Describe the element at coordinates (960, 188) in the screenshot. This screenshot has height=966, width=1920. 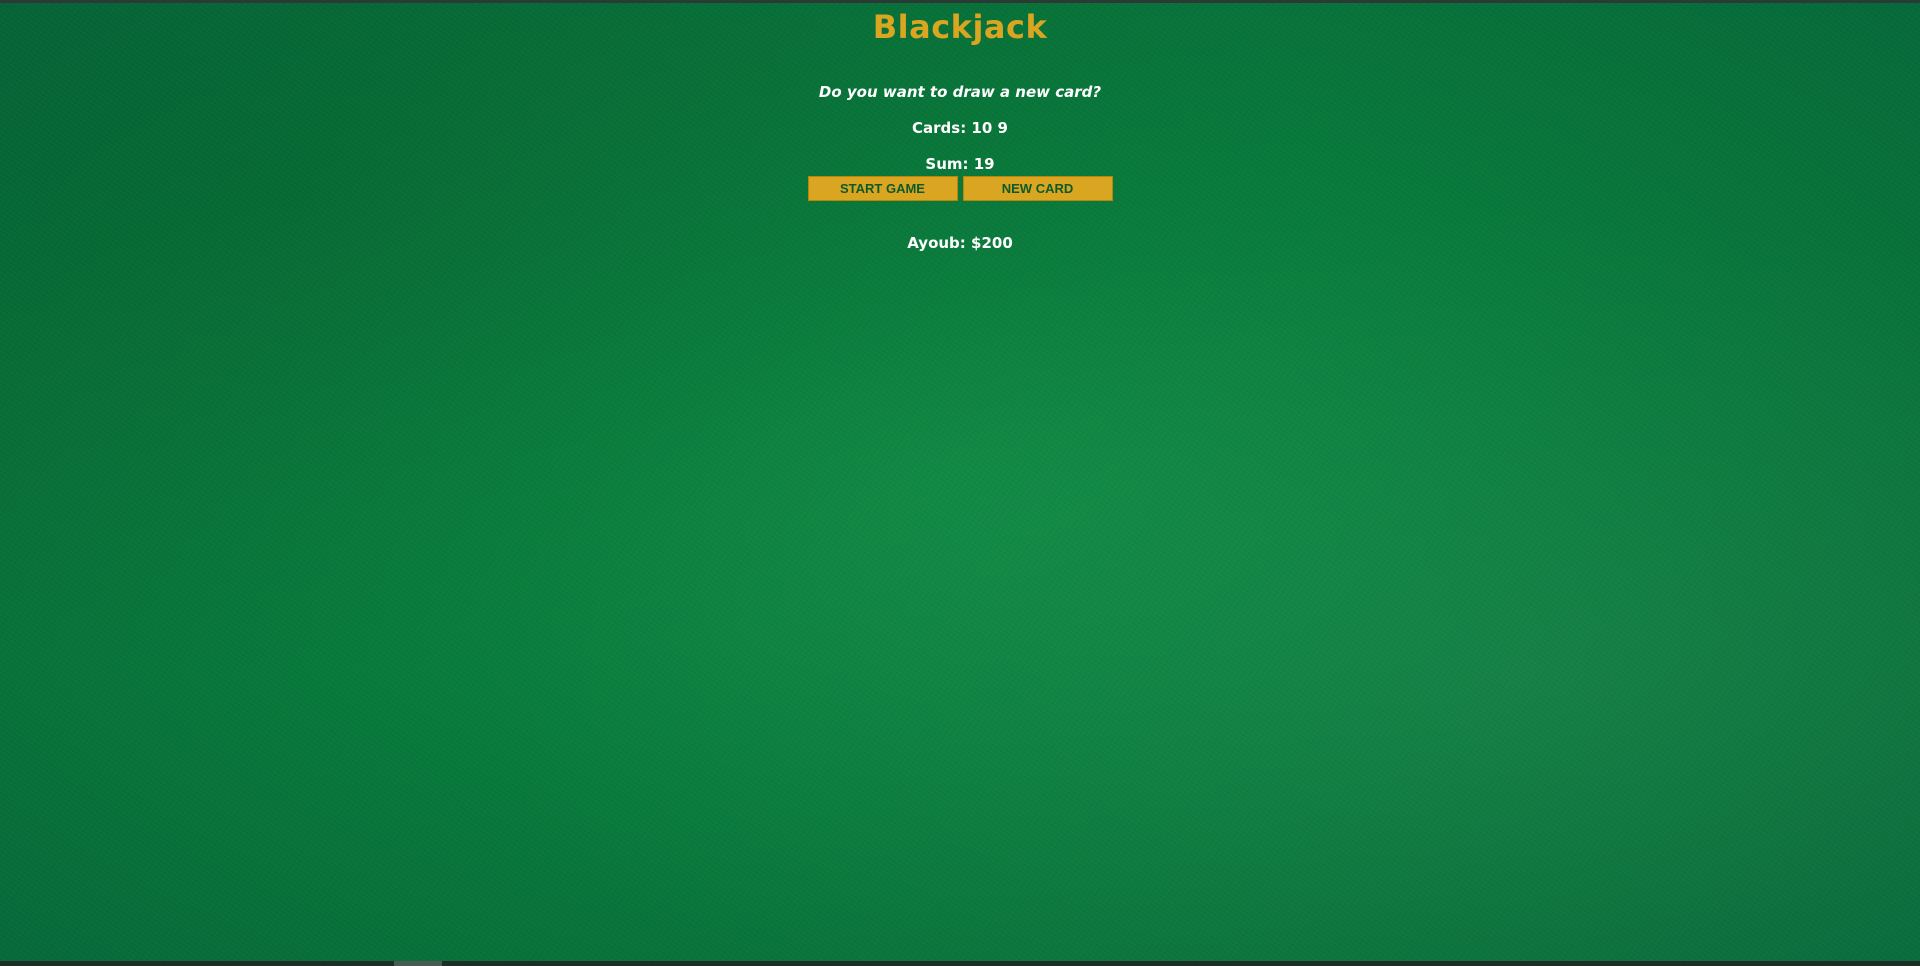
I see `button-row: START GAME NEW CARD` at that location.